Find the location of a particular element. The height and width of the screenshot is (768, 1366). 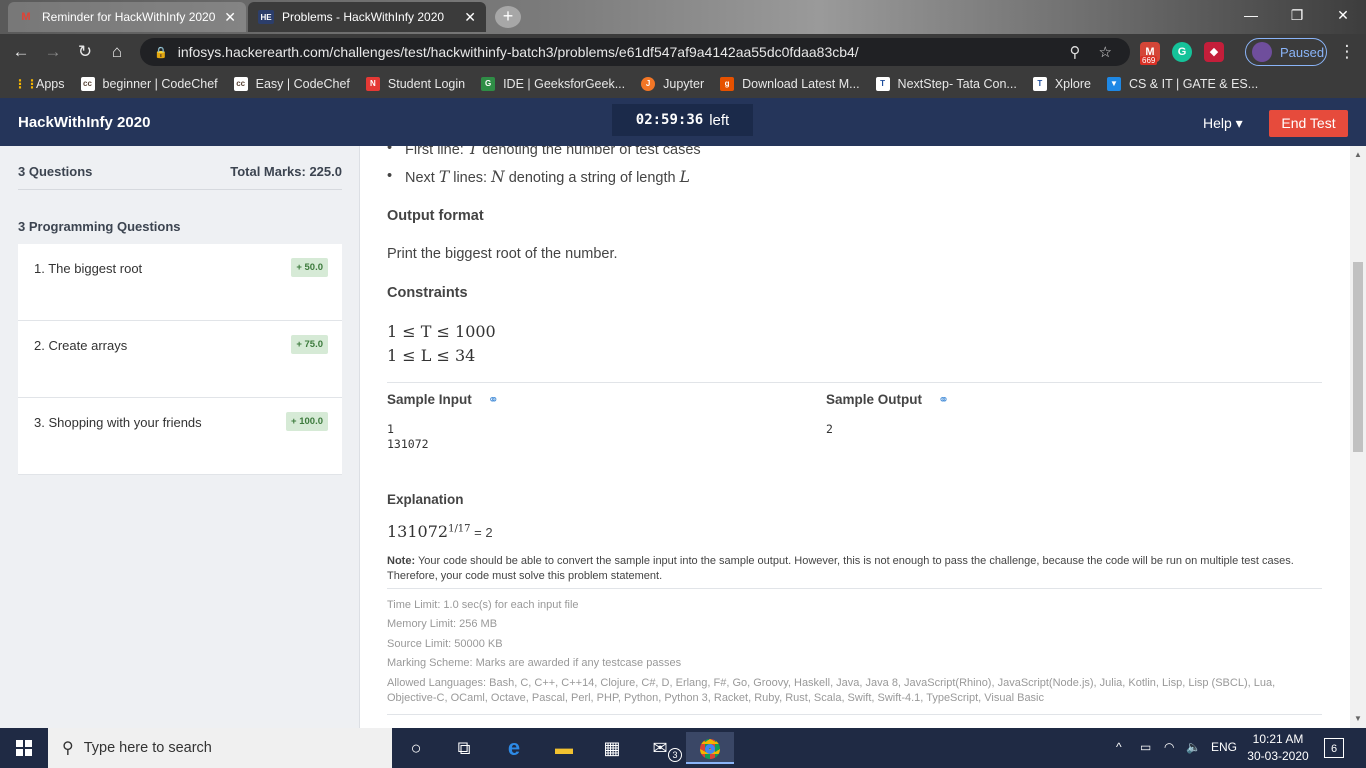

profile-status: Paused is located at coordinates (1302, 52).